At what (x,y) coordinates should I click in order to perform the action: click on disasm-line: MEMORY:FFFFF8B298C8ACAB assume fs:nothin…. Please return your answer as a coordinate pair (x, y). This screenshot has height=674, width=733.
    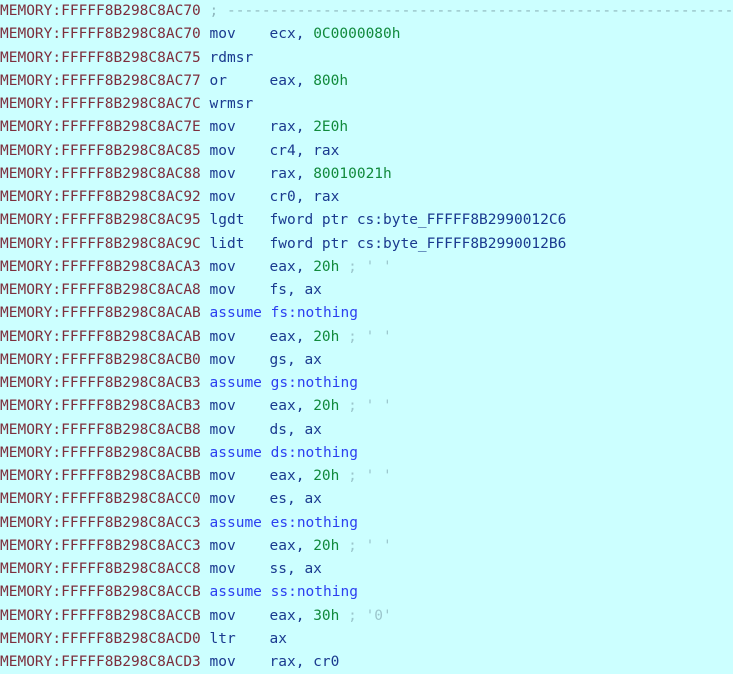
    Looking at the image, I should click on (366, 313).